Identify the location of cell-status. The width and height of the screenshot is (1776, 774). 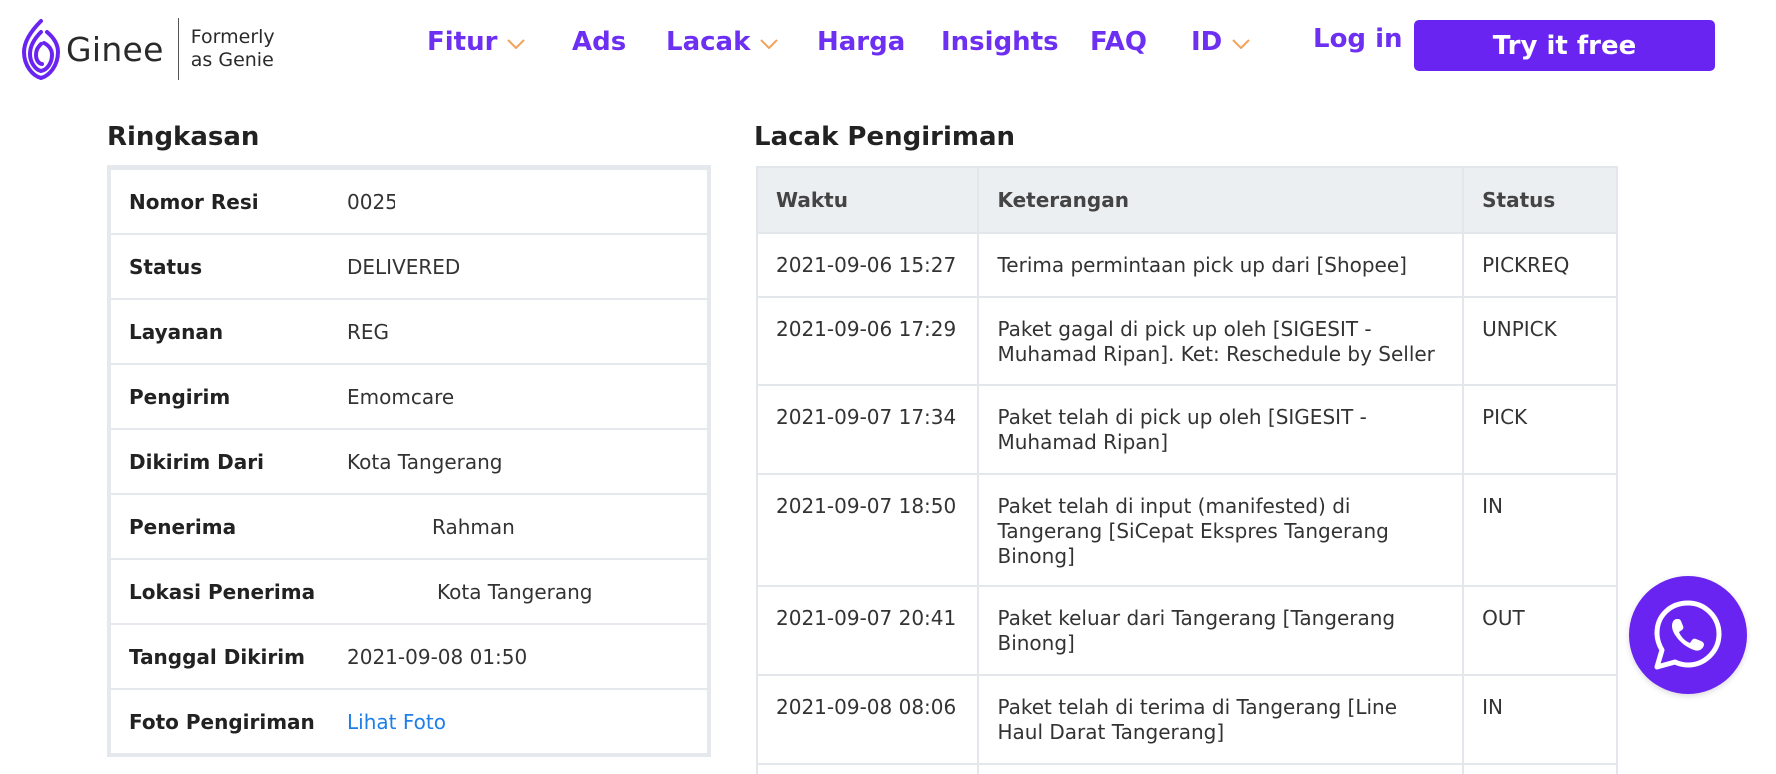
(1540, 768).